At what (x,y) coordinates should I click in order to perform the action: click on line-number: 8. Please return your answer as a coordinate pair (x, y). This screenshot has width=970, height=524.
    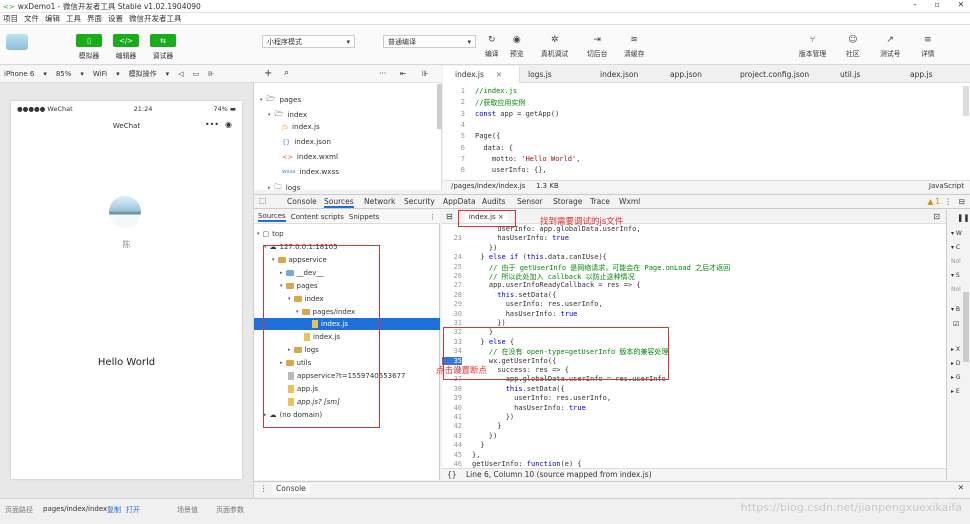
    Looking at the image, I should click on (454, 170).